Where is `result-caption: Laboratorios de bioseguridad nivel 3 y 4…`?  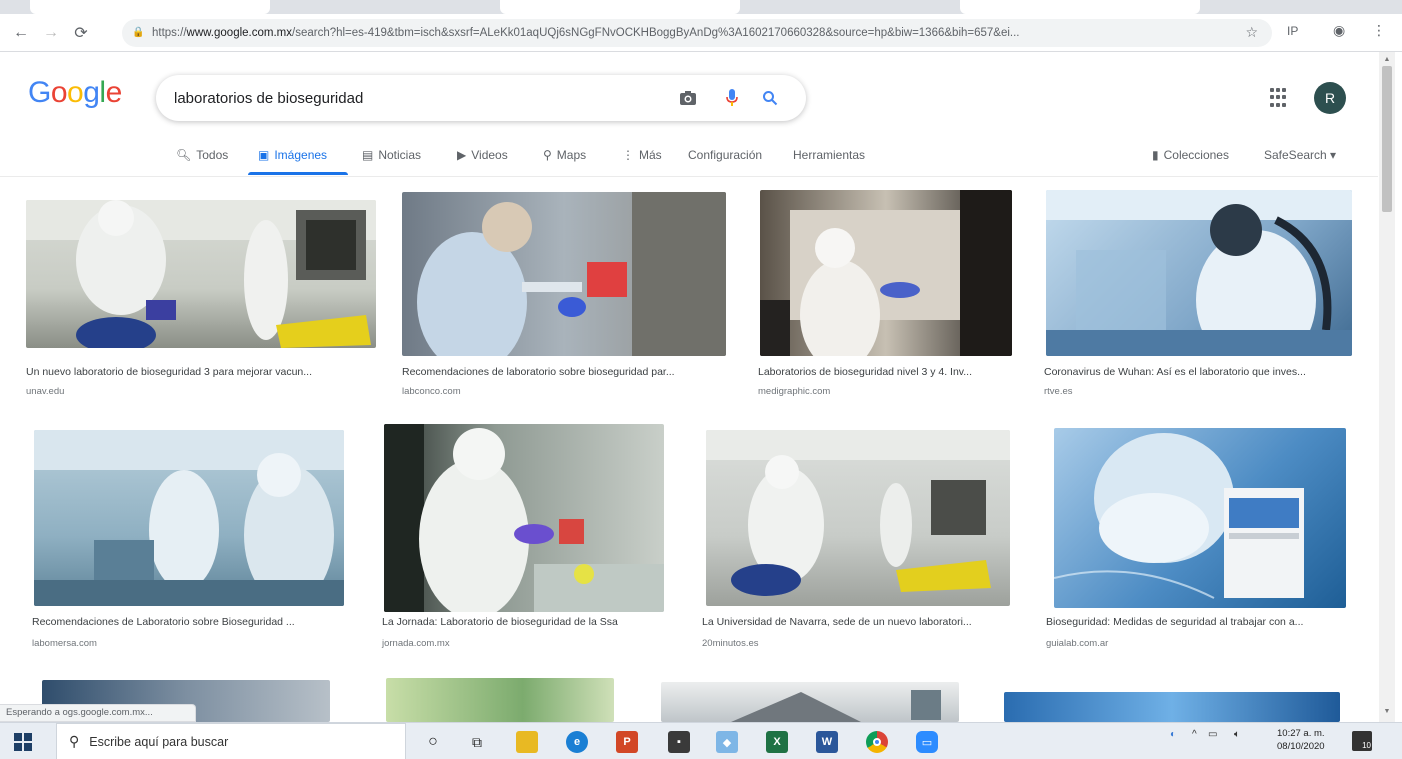
result-caption: Laboratorios de bioseguridad nivel 3 y 4… is located at coordinates (886, 372).